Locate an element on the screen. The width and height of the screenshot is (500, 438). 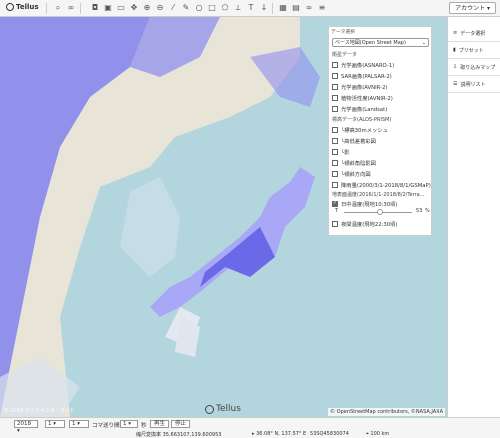
layer-toggle: └影 is located at coordinates (341, 152).